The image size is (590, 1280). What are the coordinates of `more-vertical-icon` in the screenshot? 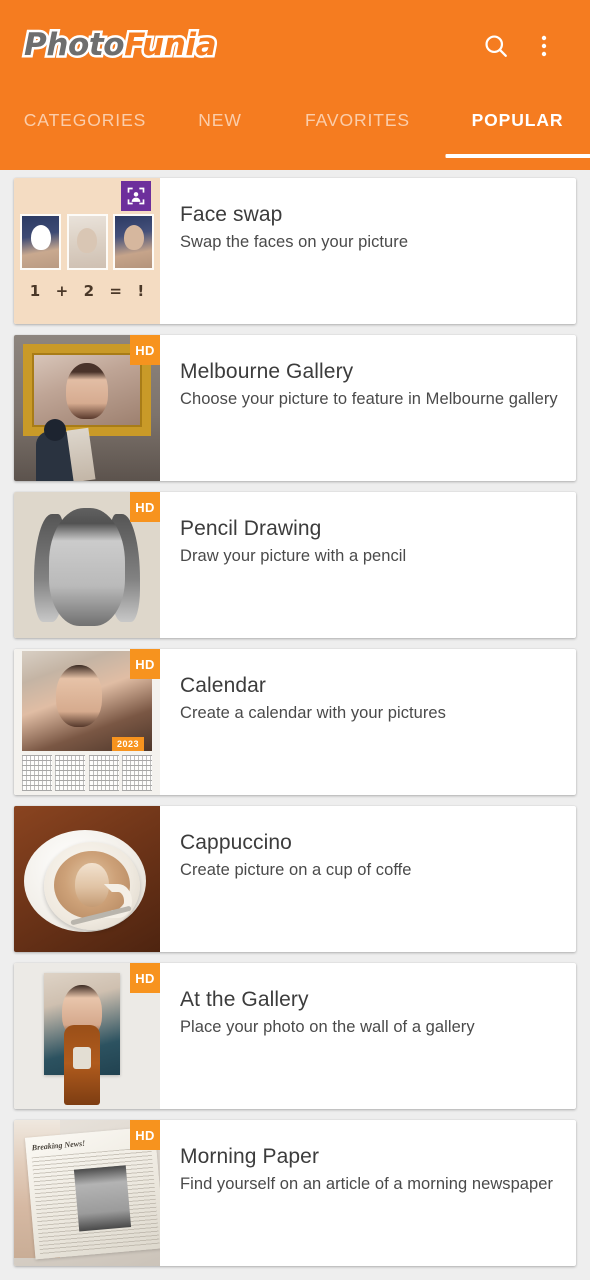 It's located at (544, 46).